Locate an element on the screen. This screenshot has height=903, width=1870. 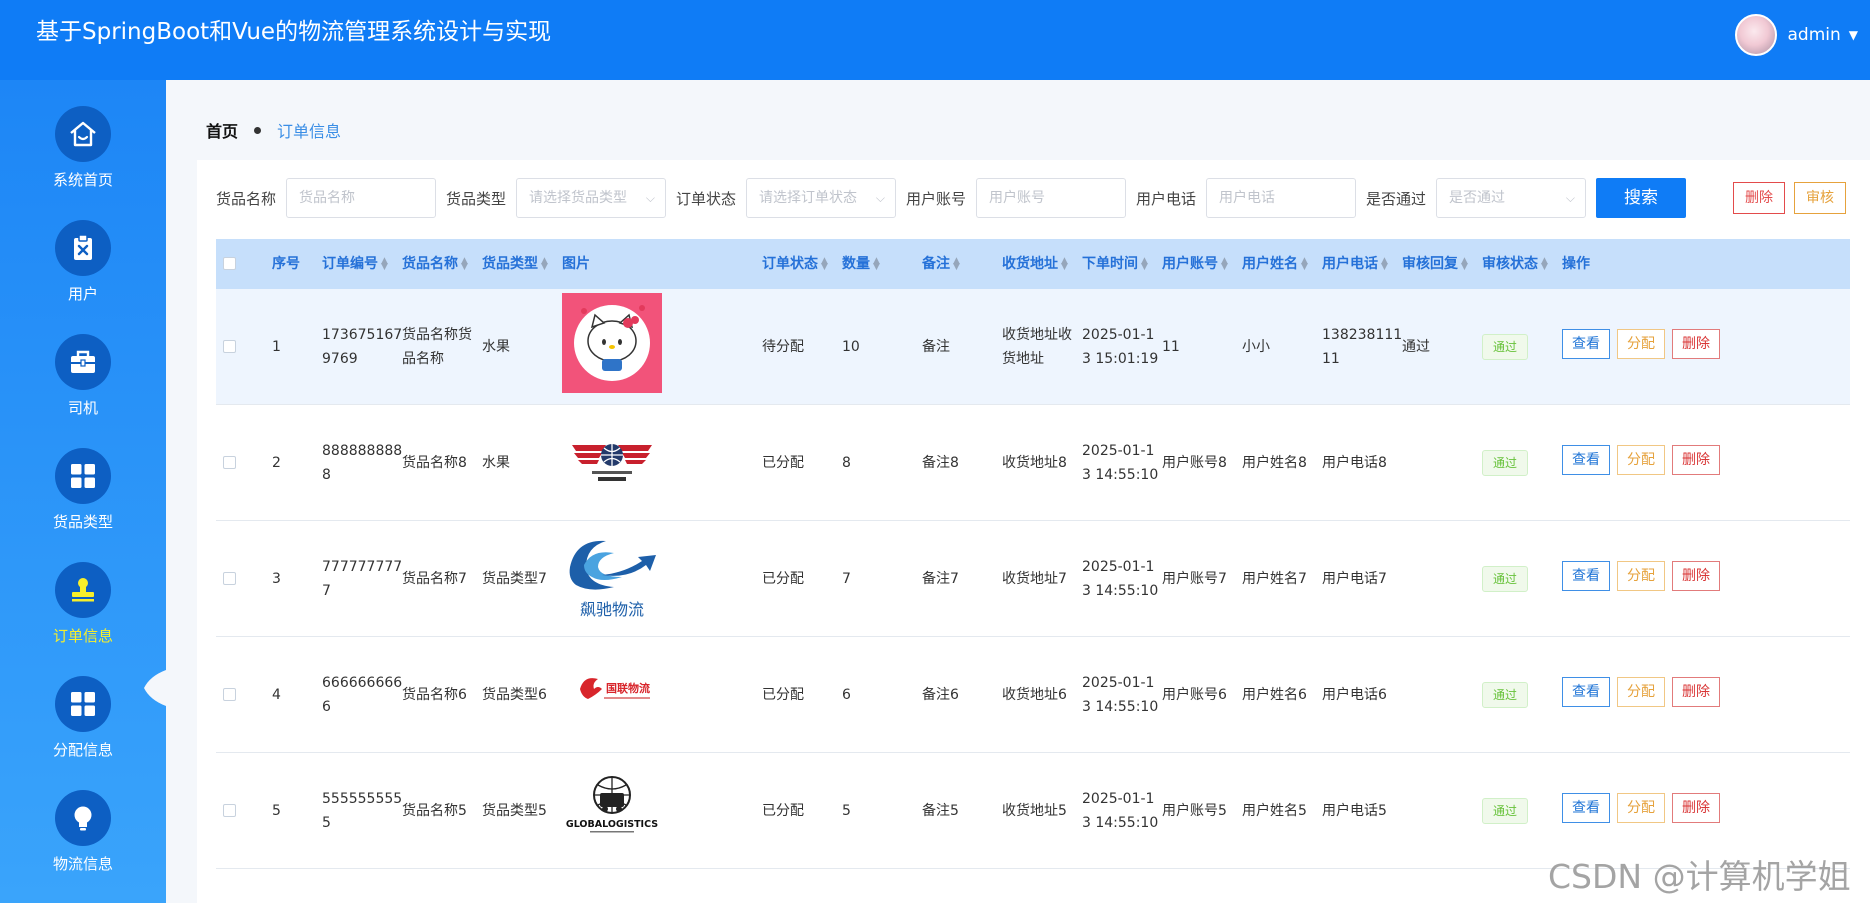
cell-user-name: 小小 is located at coordinates (1256, 347).